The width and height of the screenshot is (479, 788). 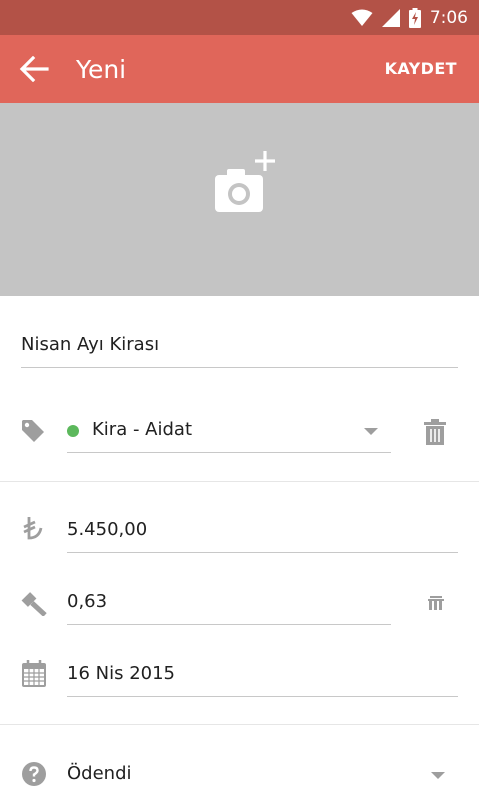 I want to click on payment-status-select: Ödendi, so click(x=99, y=773).